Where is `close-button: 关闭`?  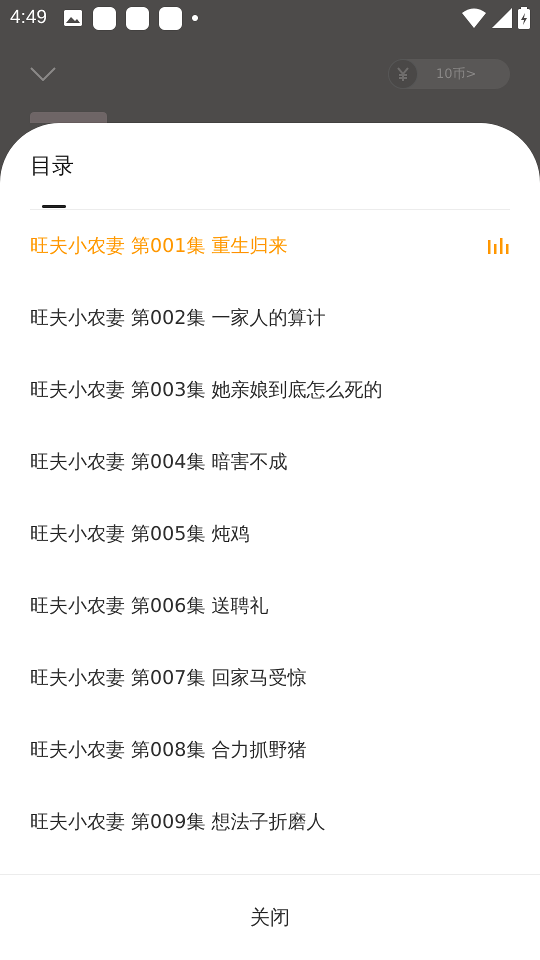 close-button: 关闭 is located at coordinates (270, 917).